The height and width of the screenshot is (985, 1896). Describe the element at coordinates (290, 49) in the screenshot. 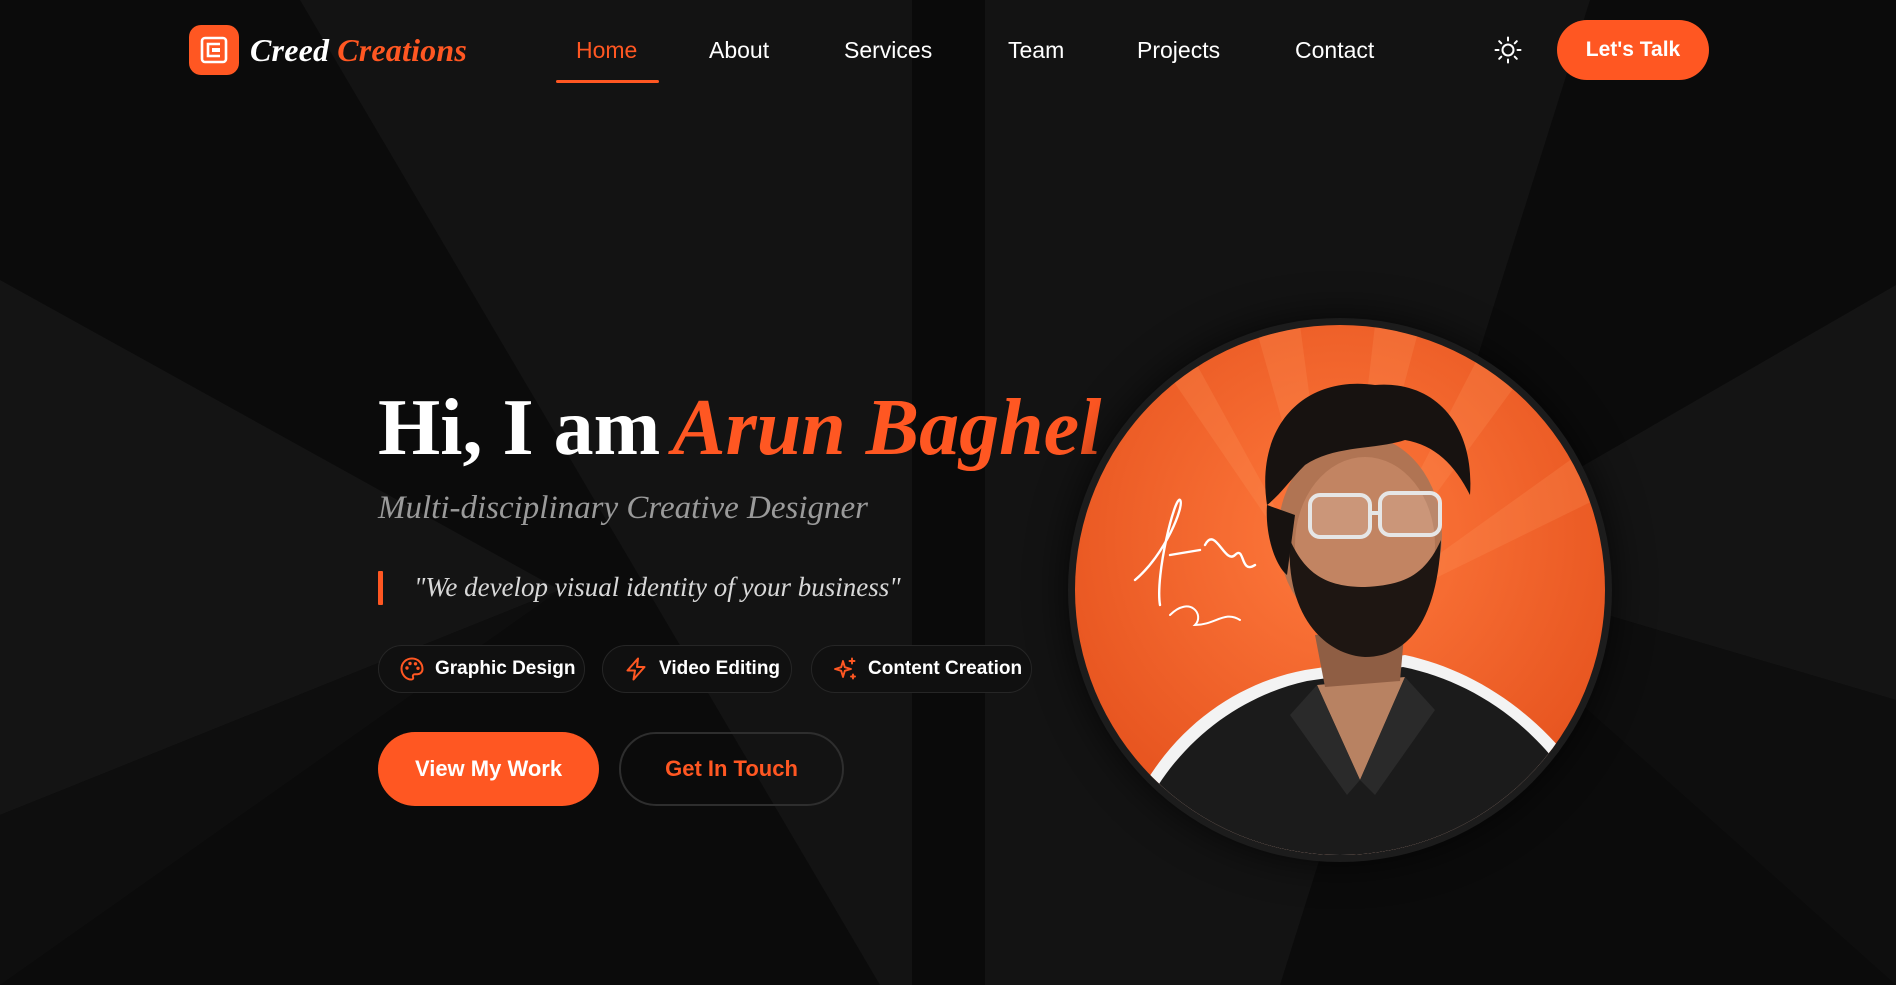

I see `brand-name-part1: Creed` at that location.